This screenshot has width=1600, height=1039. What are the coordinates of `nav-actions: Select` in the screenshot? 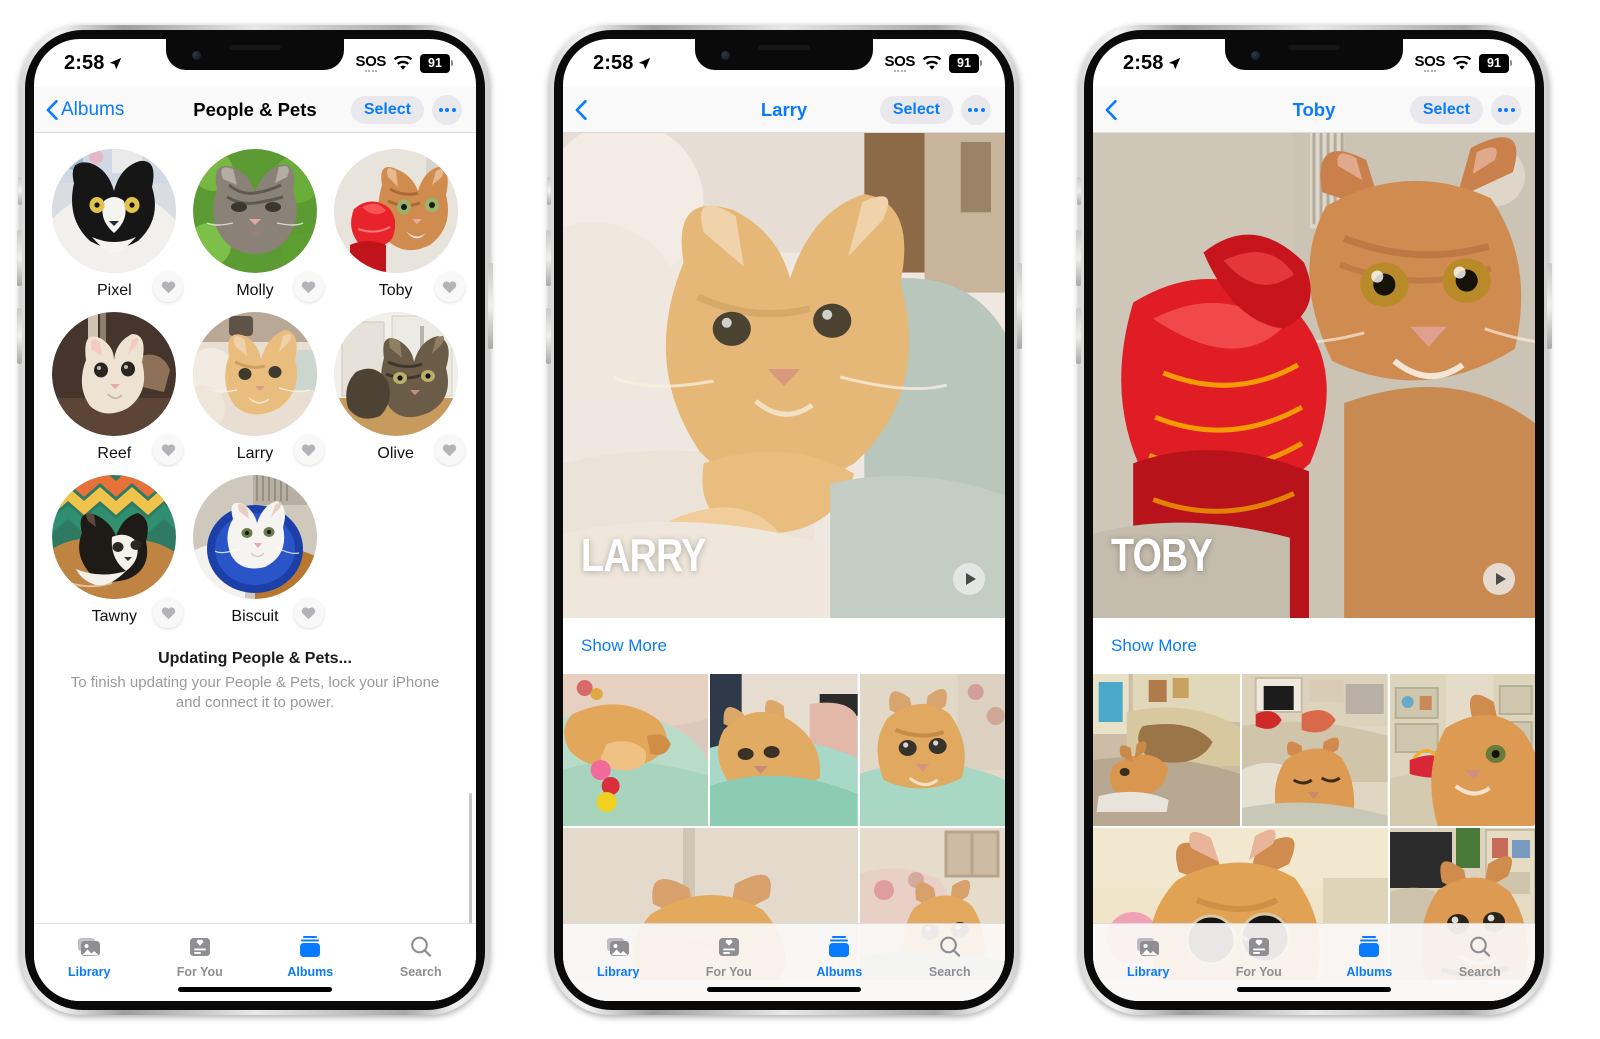 It's located at (935, 109).